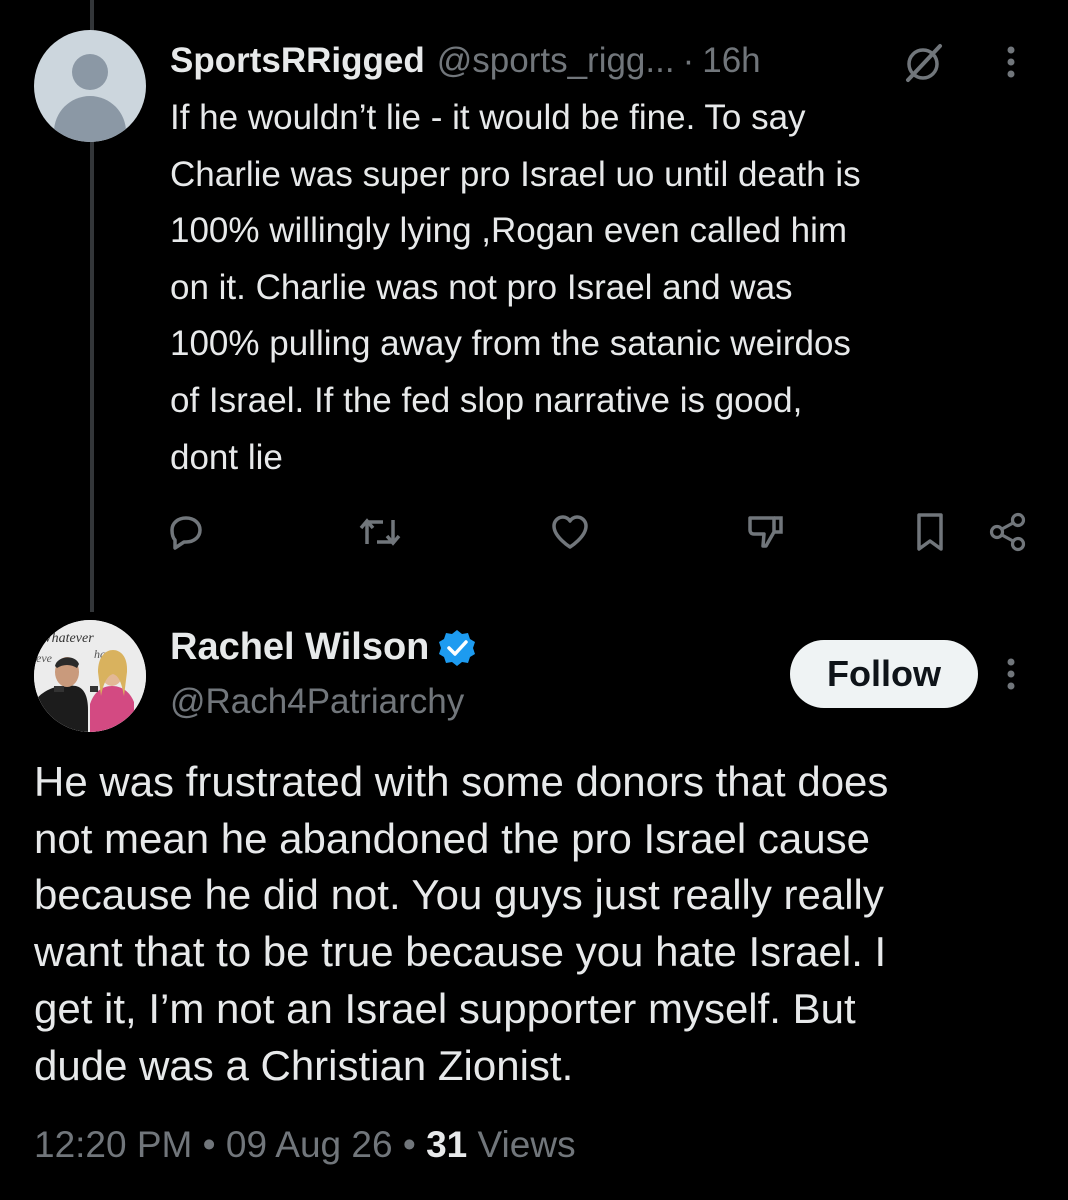  What do you see at coordinates (731, 61) in the screenshot?
I see `reply-timestamp: 16h` at bounding box center [731, 61].